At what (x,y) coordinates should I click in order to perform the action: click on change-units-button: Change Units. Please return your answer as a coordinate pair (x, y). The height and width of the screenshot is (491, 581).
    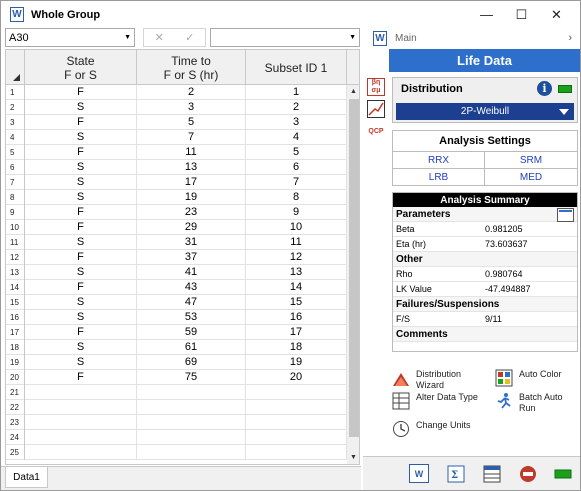
    Looking at the image, I should click on (440, 429).